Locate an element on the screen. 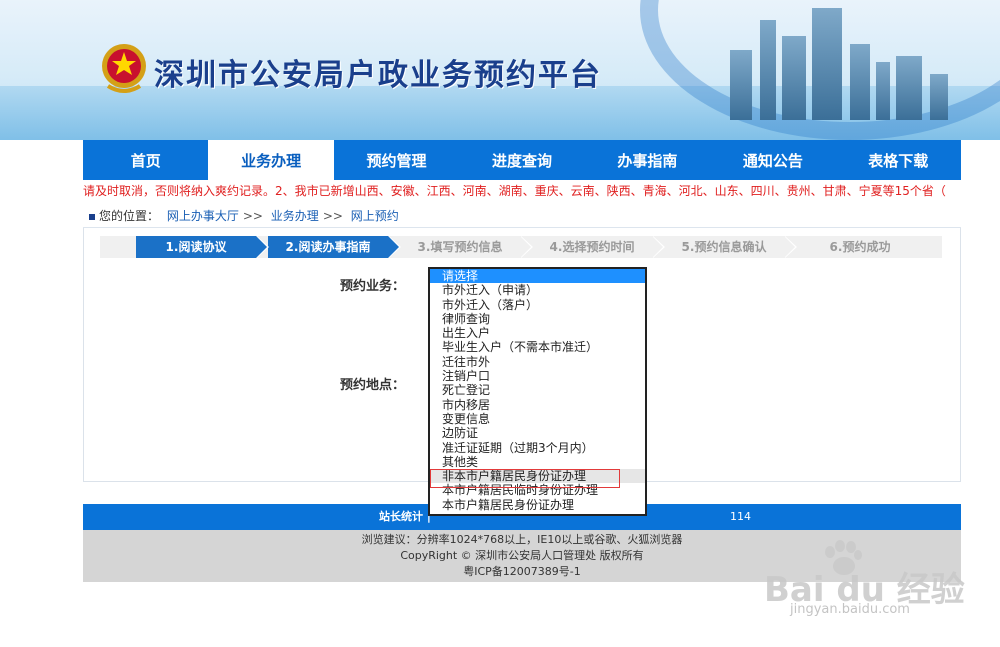 The width and height of the screenshot is (1000, 647). nav-progress: 进度查询 is located at coordinates (521, 160).